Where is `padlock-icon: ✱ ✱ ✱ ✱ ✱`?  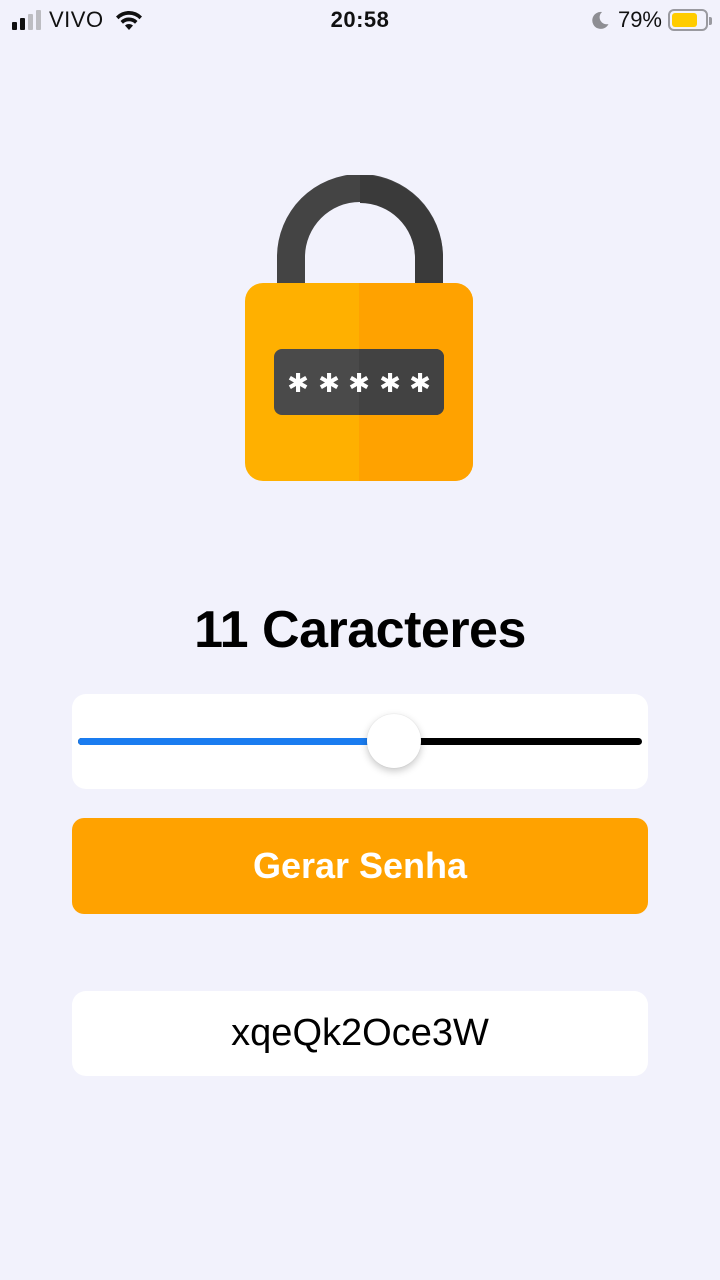 padlock-icon: ✱ ✱ ✱ ✱ ✱ is located at coordinates (359, 328).